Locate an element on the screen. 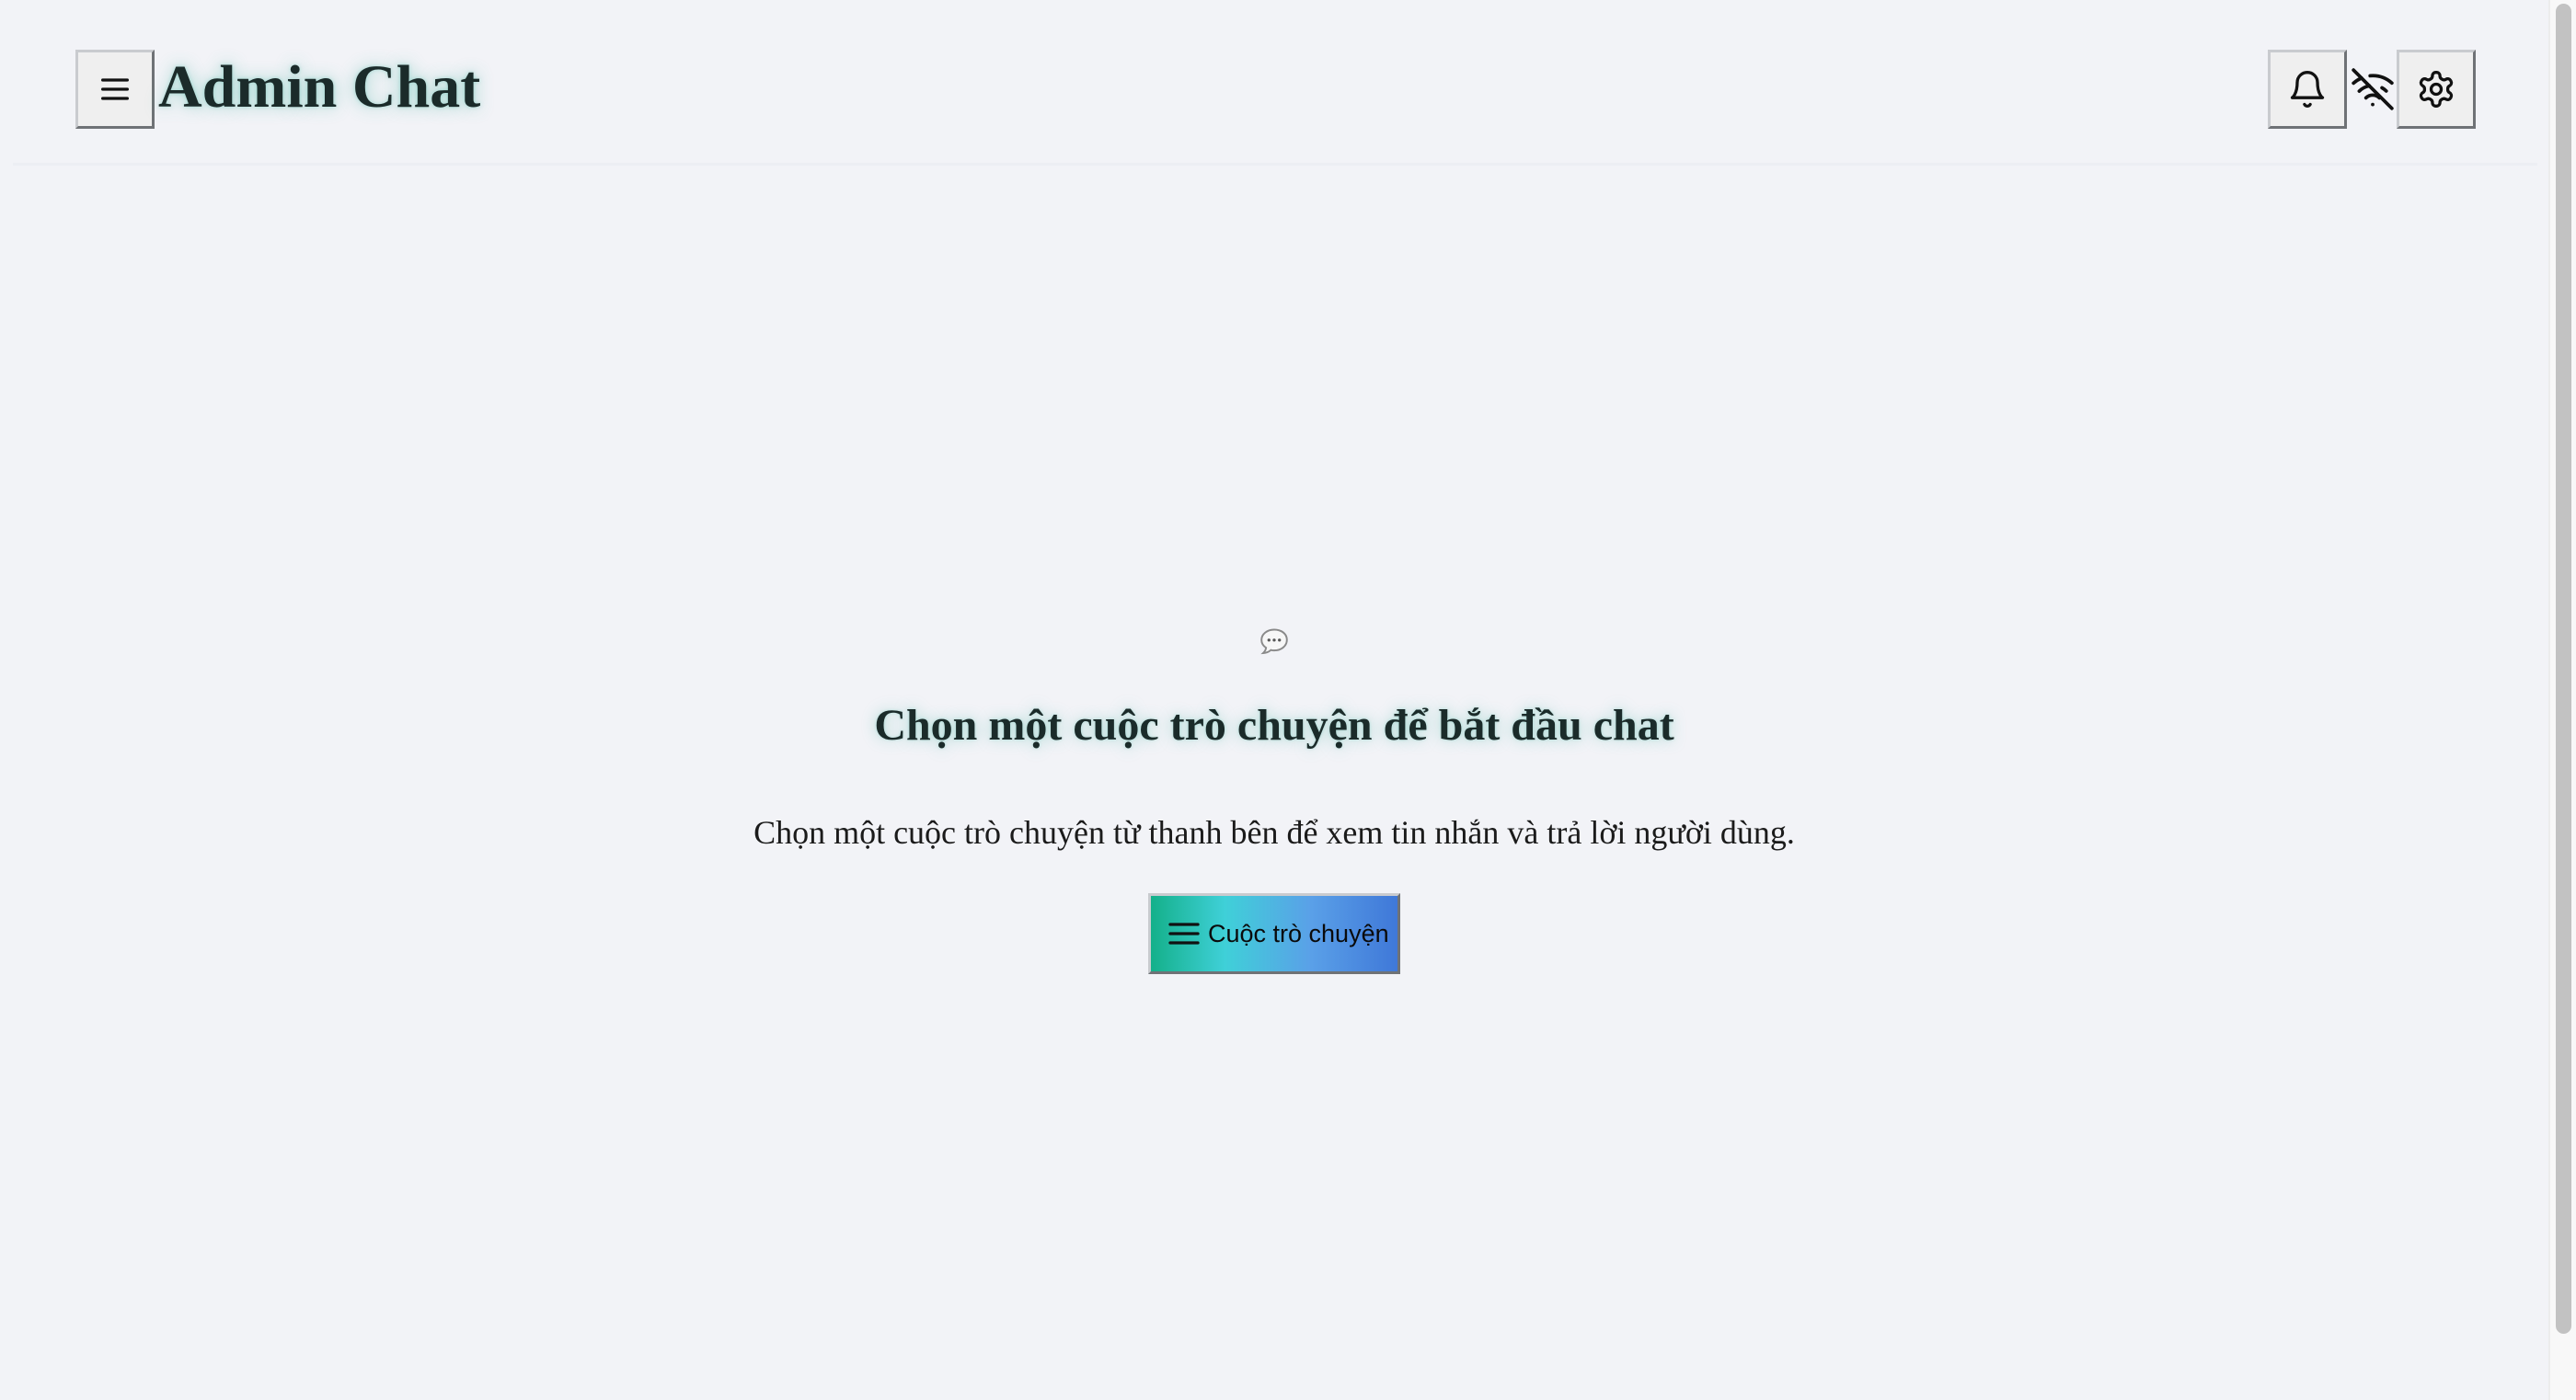 This screenshot has height=1400, width=2576. bell-icon is located at coordinates (2307, 89).